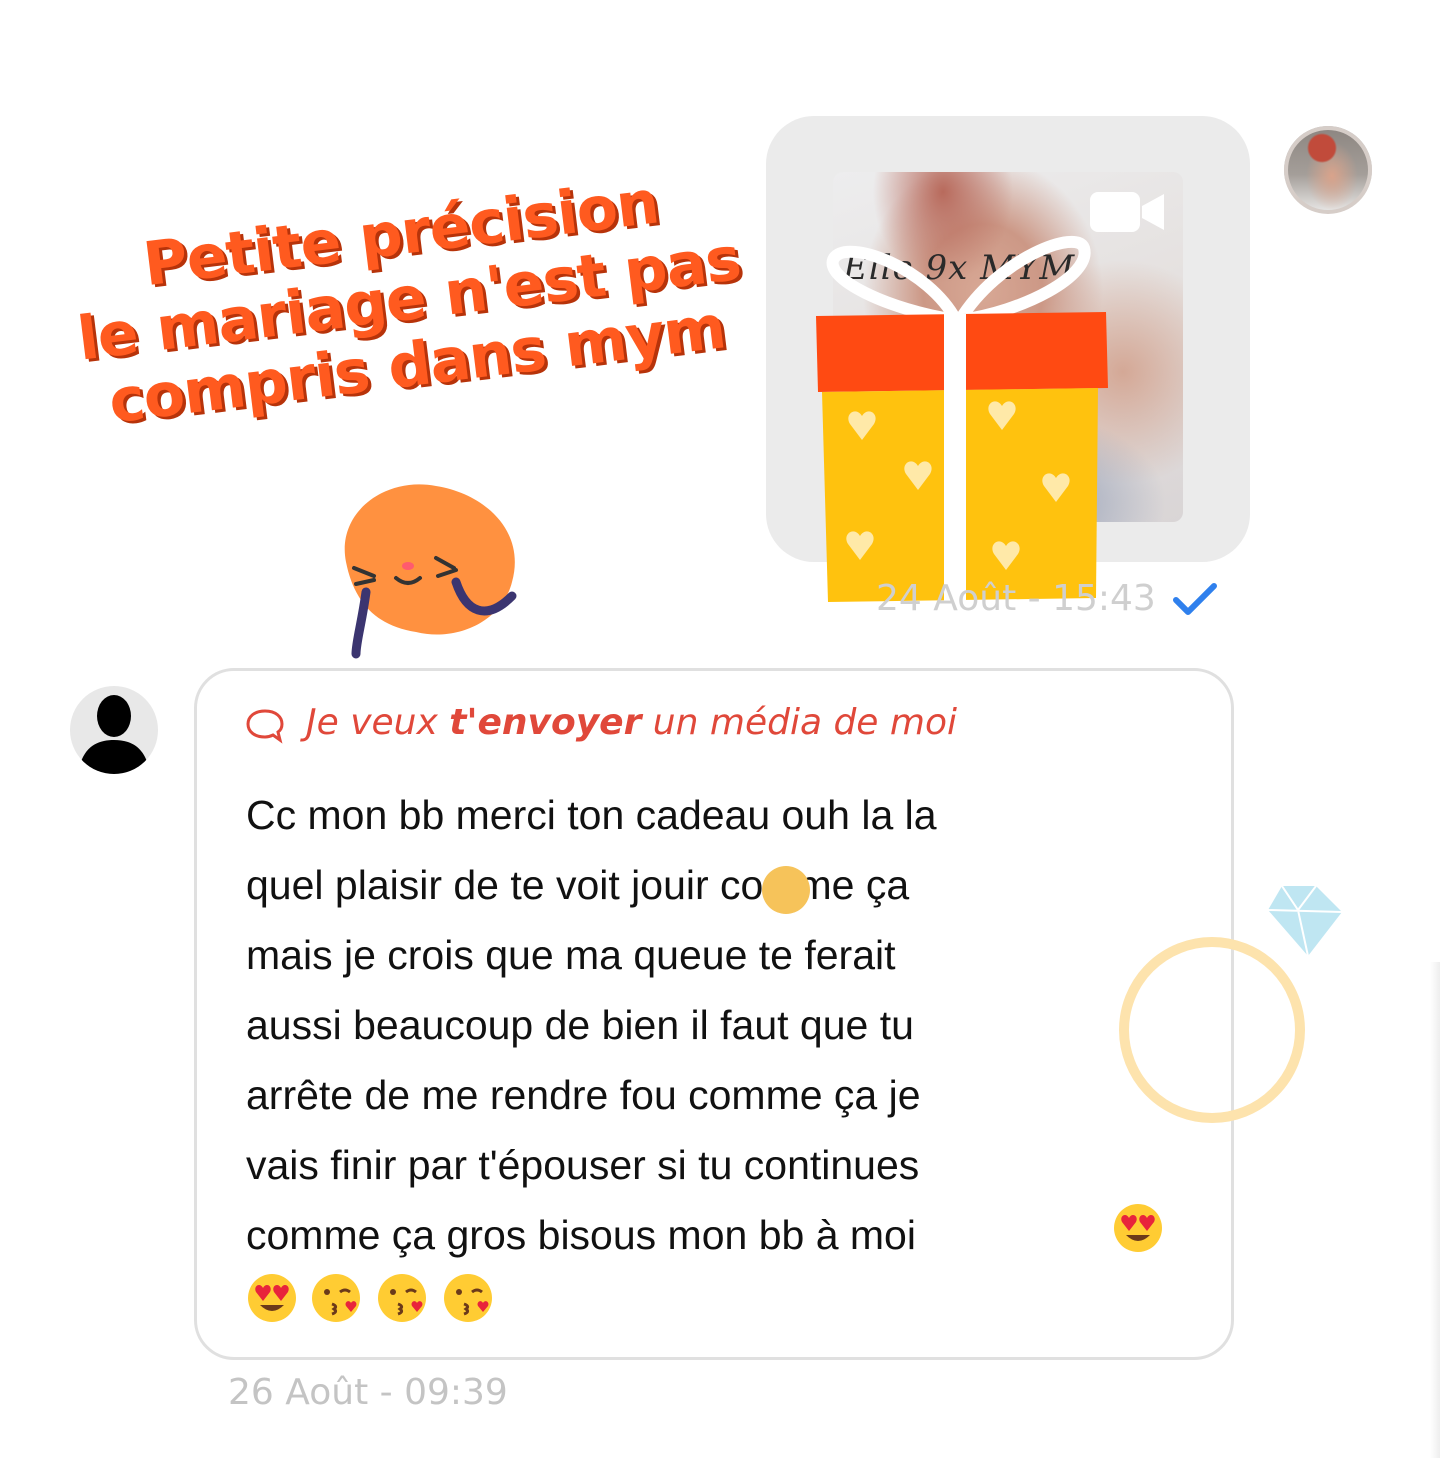 Image resolution: width=1440 pixels, height=1458 pixels. I want to click on quote-suffix: un média de moi, so click(799, 722).